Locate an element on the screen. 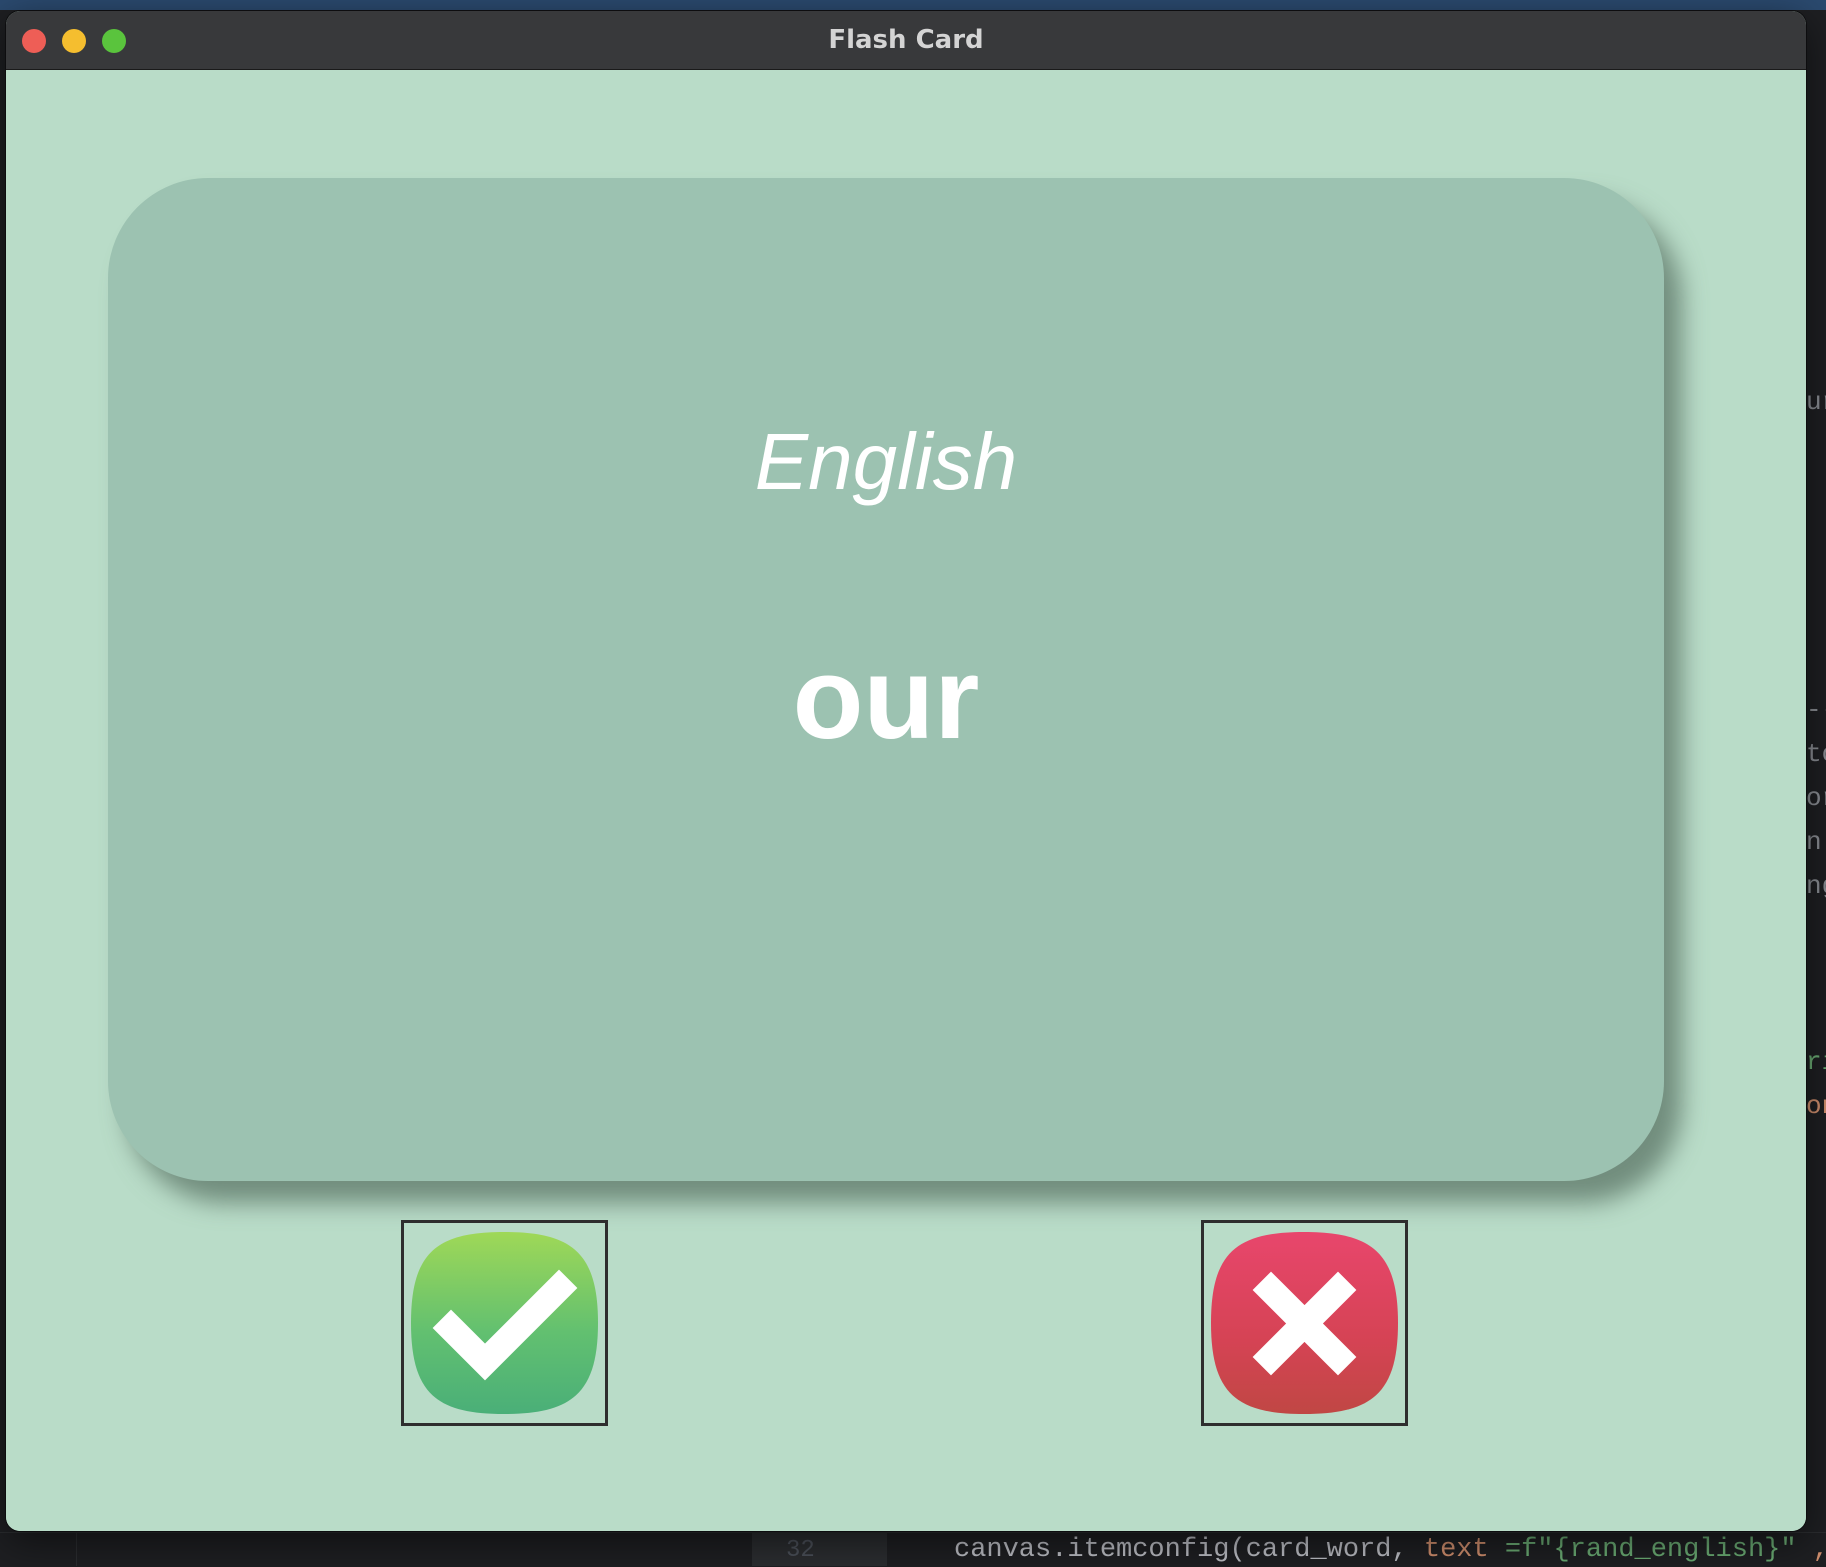 The height and width of the screenshot is (1567, 1826). known-button is located at coordinates (504, 1323).